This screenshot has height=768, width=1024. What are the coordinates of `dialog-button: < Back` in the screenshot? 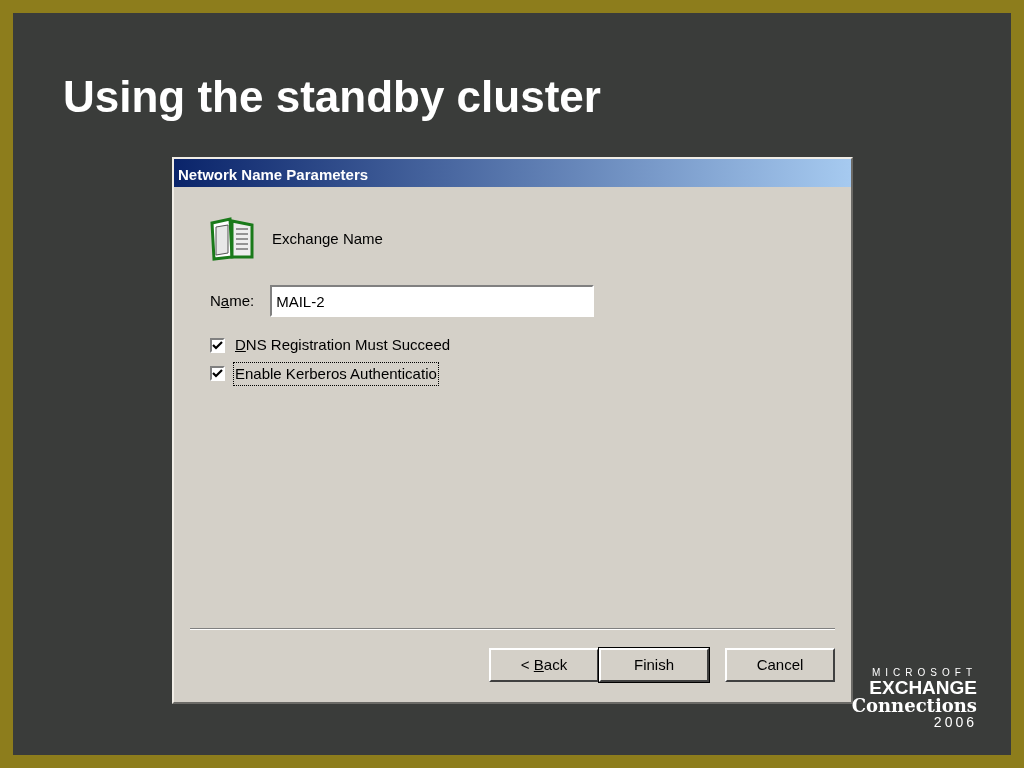 It's located at (544, 665).